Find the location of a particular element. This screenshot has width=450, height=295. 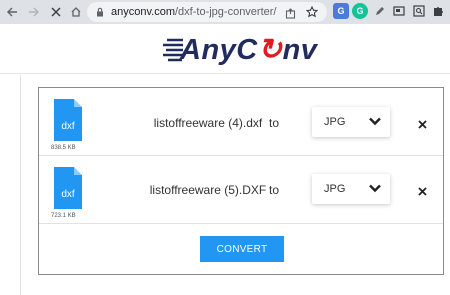

back-button is located at coordinates (12, 12).